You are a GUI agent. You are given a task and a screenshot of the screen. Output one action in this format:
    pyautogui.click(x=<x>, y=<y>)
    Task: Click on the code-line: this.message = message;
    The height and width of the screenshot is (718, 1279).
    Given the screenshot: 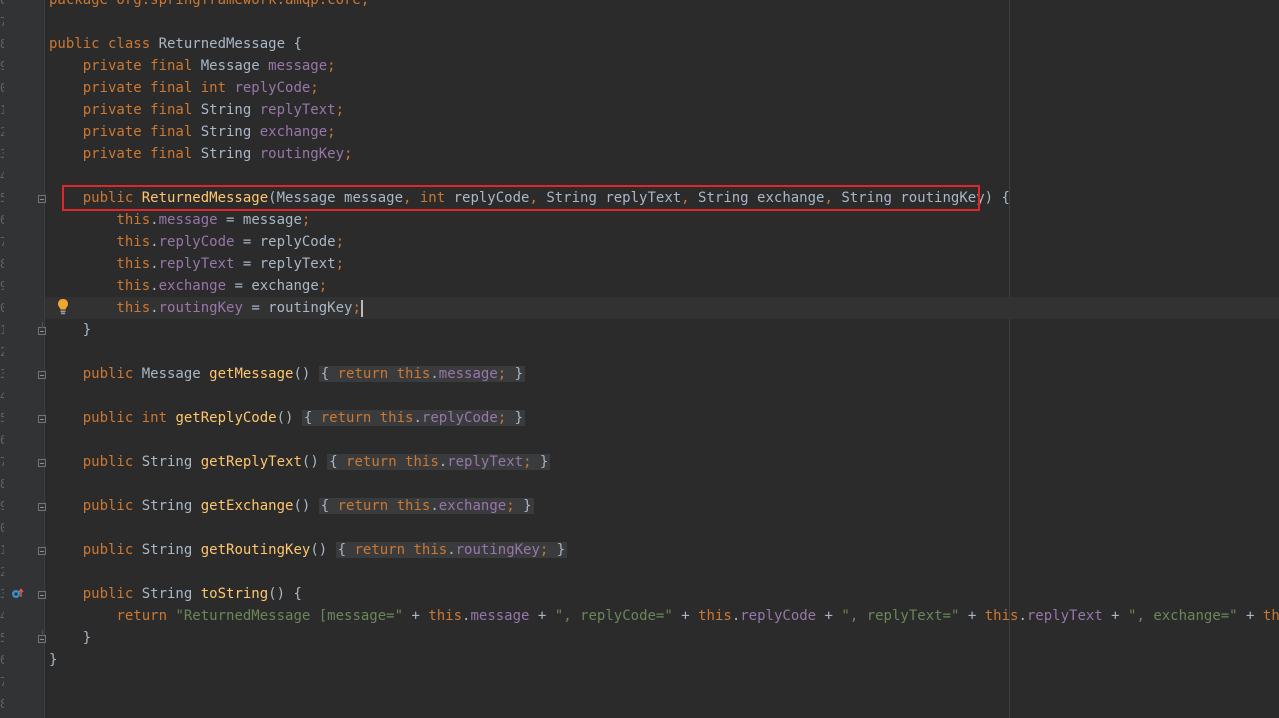 What is the action you would take?
    pyautogui.click(x=179, y=220)
    